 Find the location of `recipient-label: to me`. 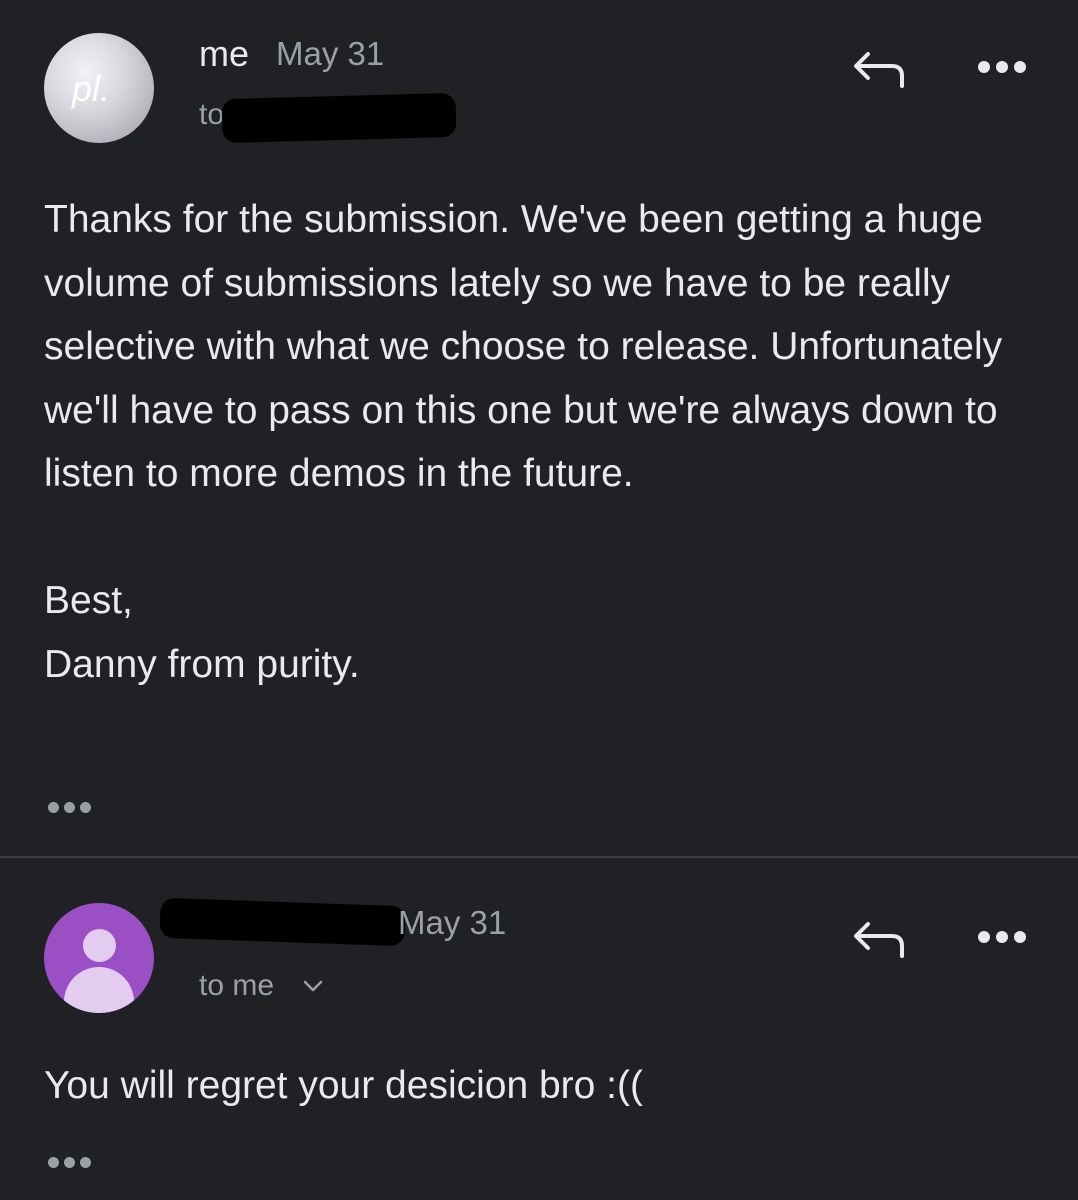

recipient-label: to me is located at coordinates (236, 986).